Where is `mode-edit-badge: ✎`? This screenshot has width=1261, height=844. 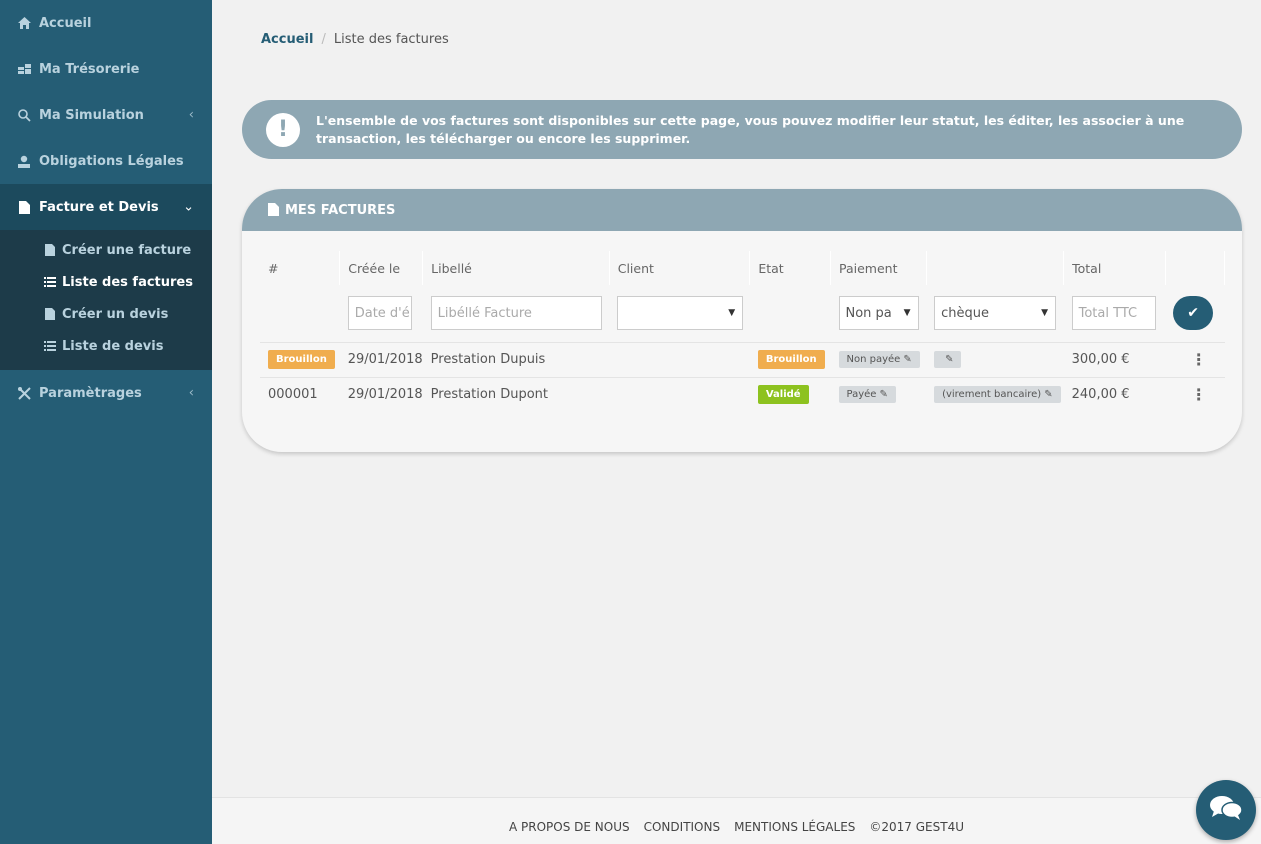
mode-edit-badge: ✎ is located at coordinates (948, 359).